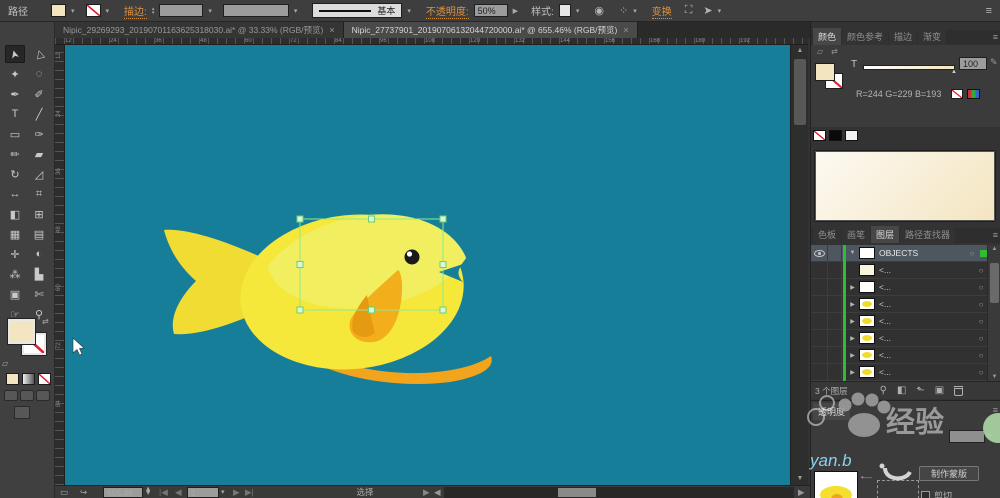 This screenshot has width=1000, height=498. I want to click on gradient-tool: ▤, so click(39, 234).